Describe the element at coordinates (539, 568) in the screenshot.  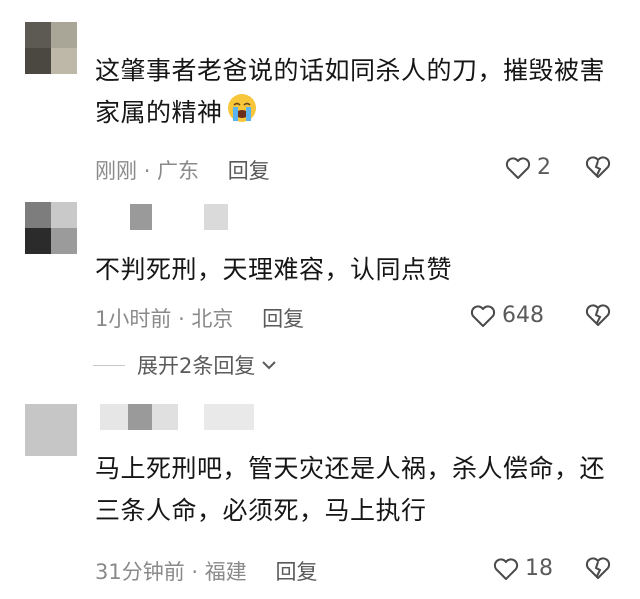
I see `like-count: 18` at that location.